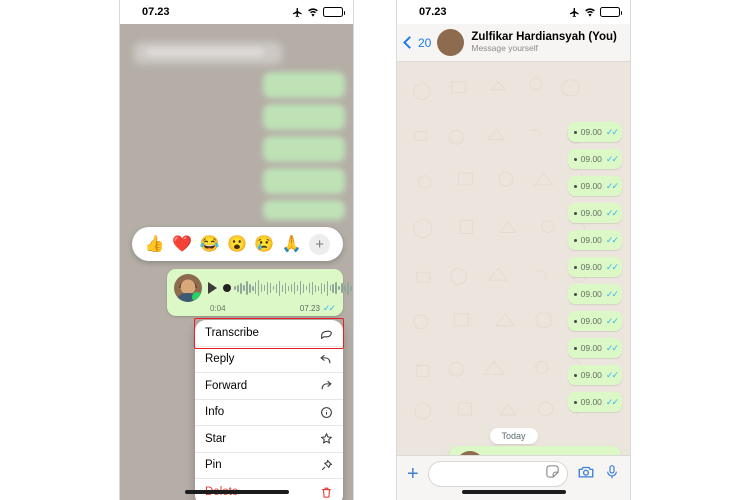 The image size is (750, 500). I want to click on message-context-menu: Transcribe Reply Forward Info Star Pin, so click(269, 410).